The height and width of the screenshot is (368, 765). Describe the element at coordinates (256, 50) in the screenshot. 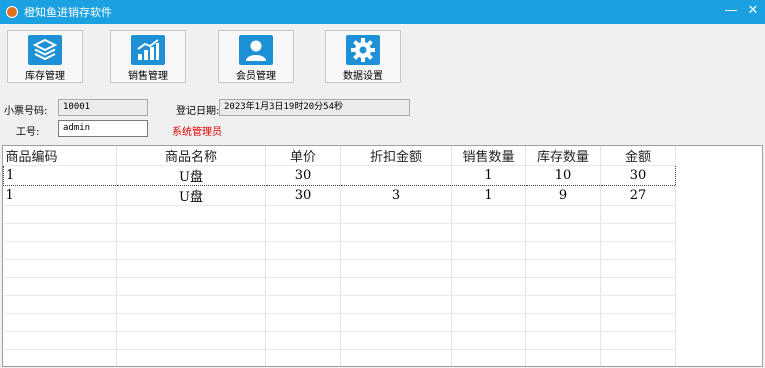

I see `user-icon` at that location.